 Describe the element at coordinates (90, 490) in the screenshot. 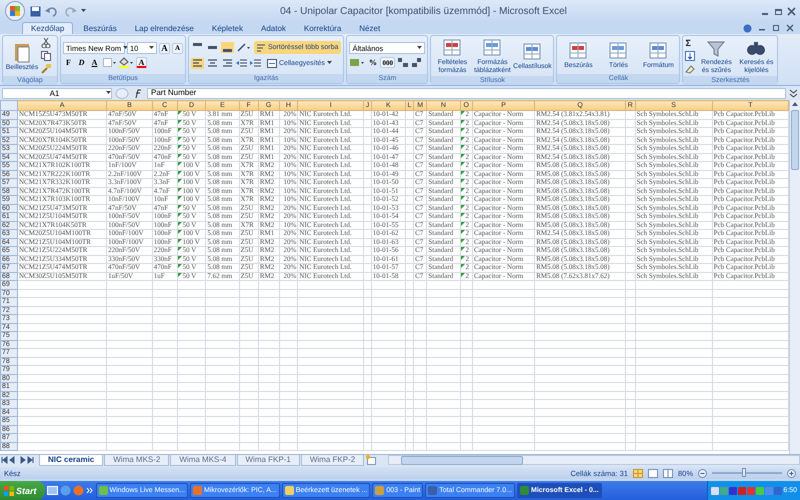

I see `chevron-icon` at that location.